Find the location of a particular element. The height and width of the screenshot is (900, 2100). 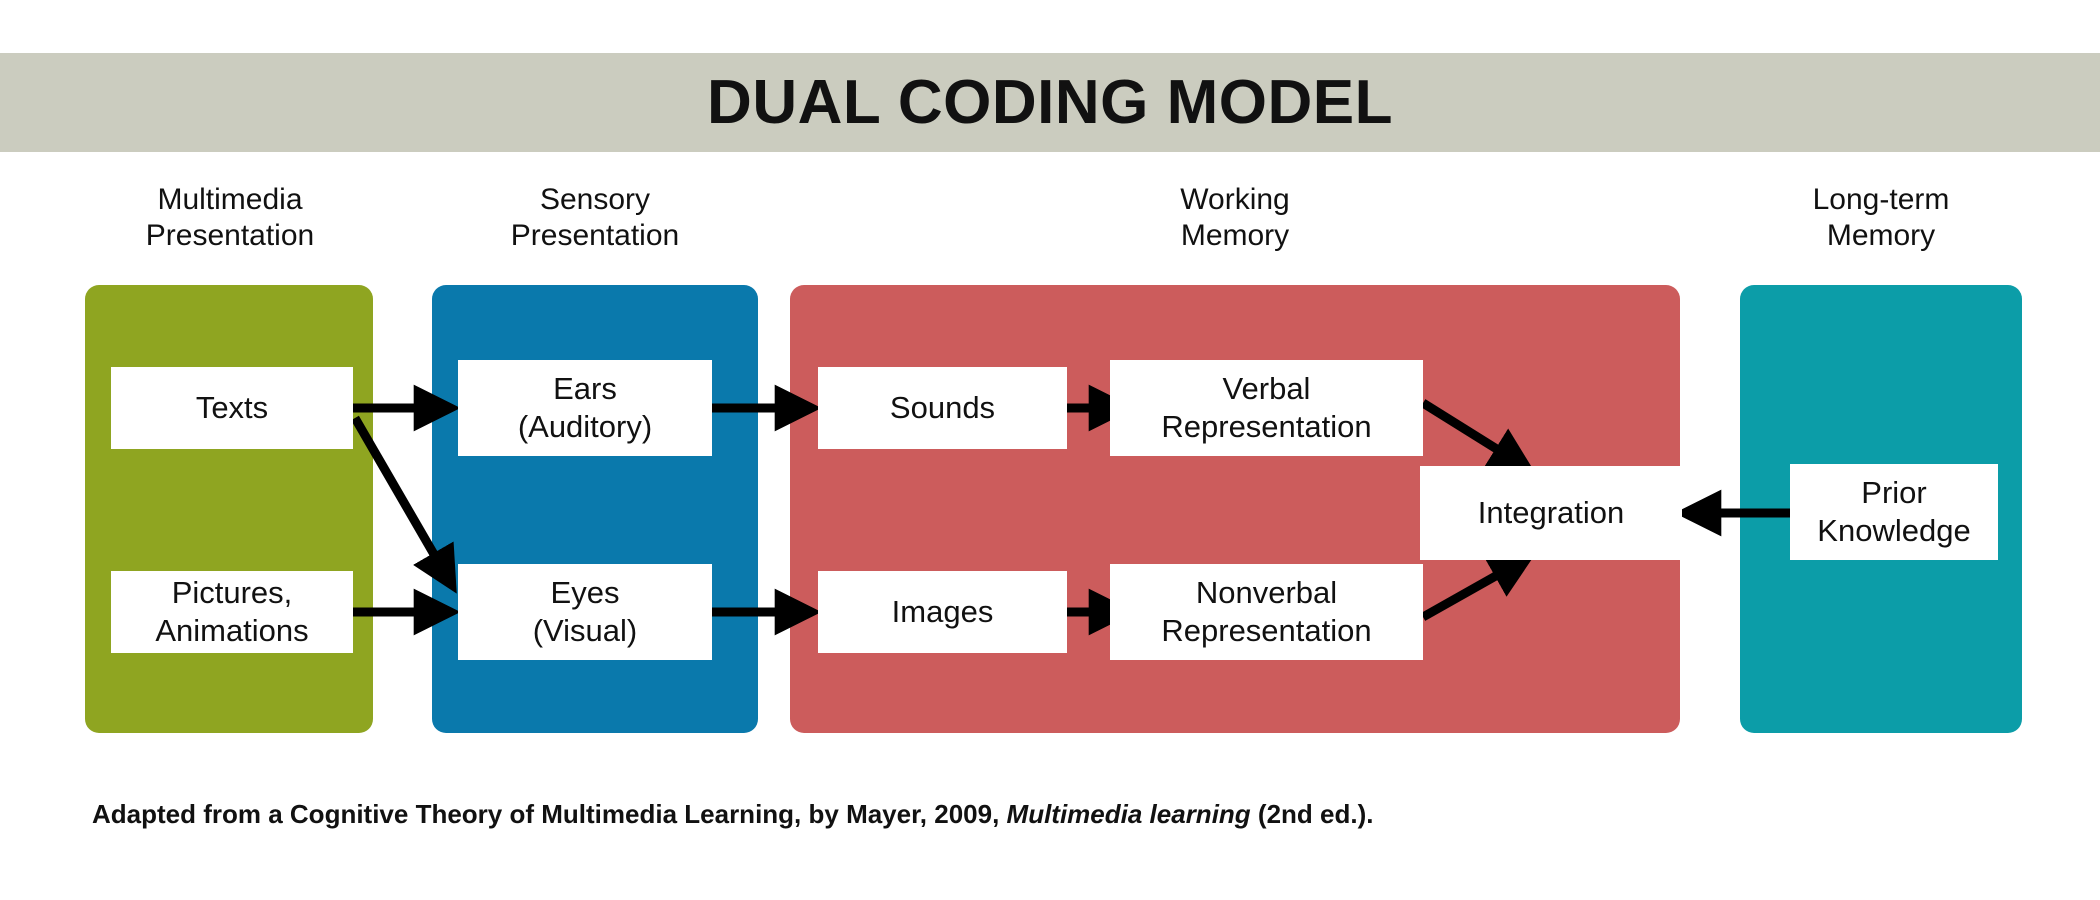

column-label-longterm: Long-term Memory is located at coordinates (1881, 217).